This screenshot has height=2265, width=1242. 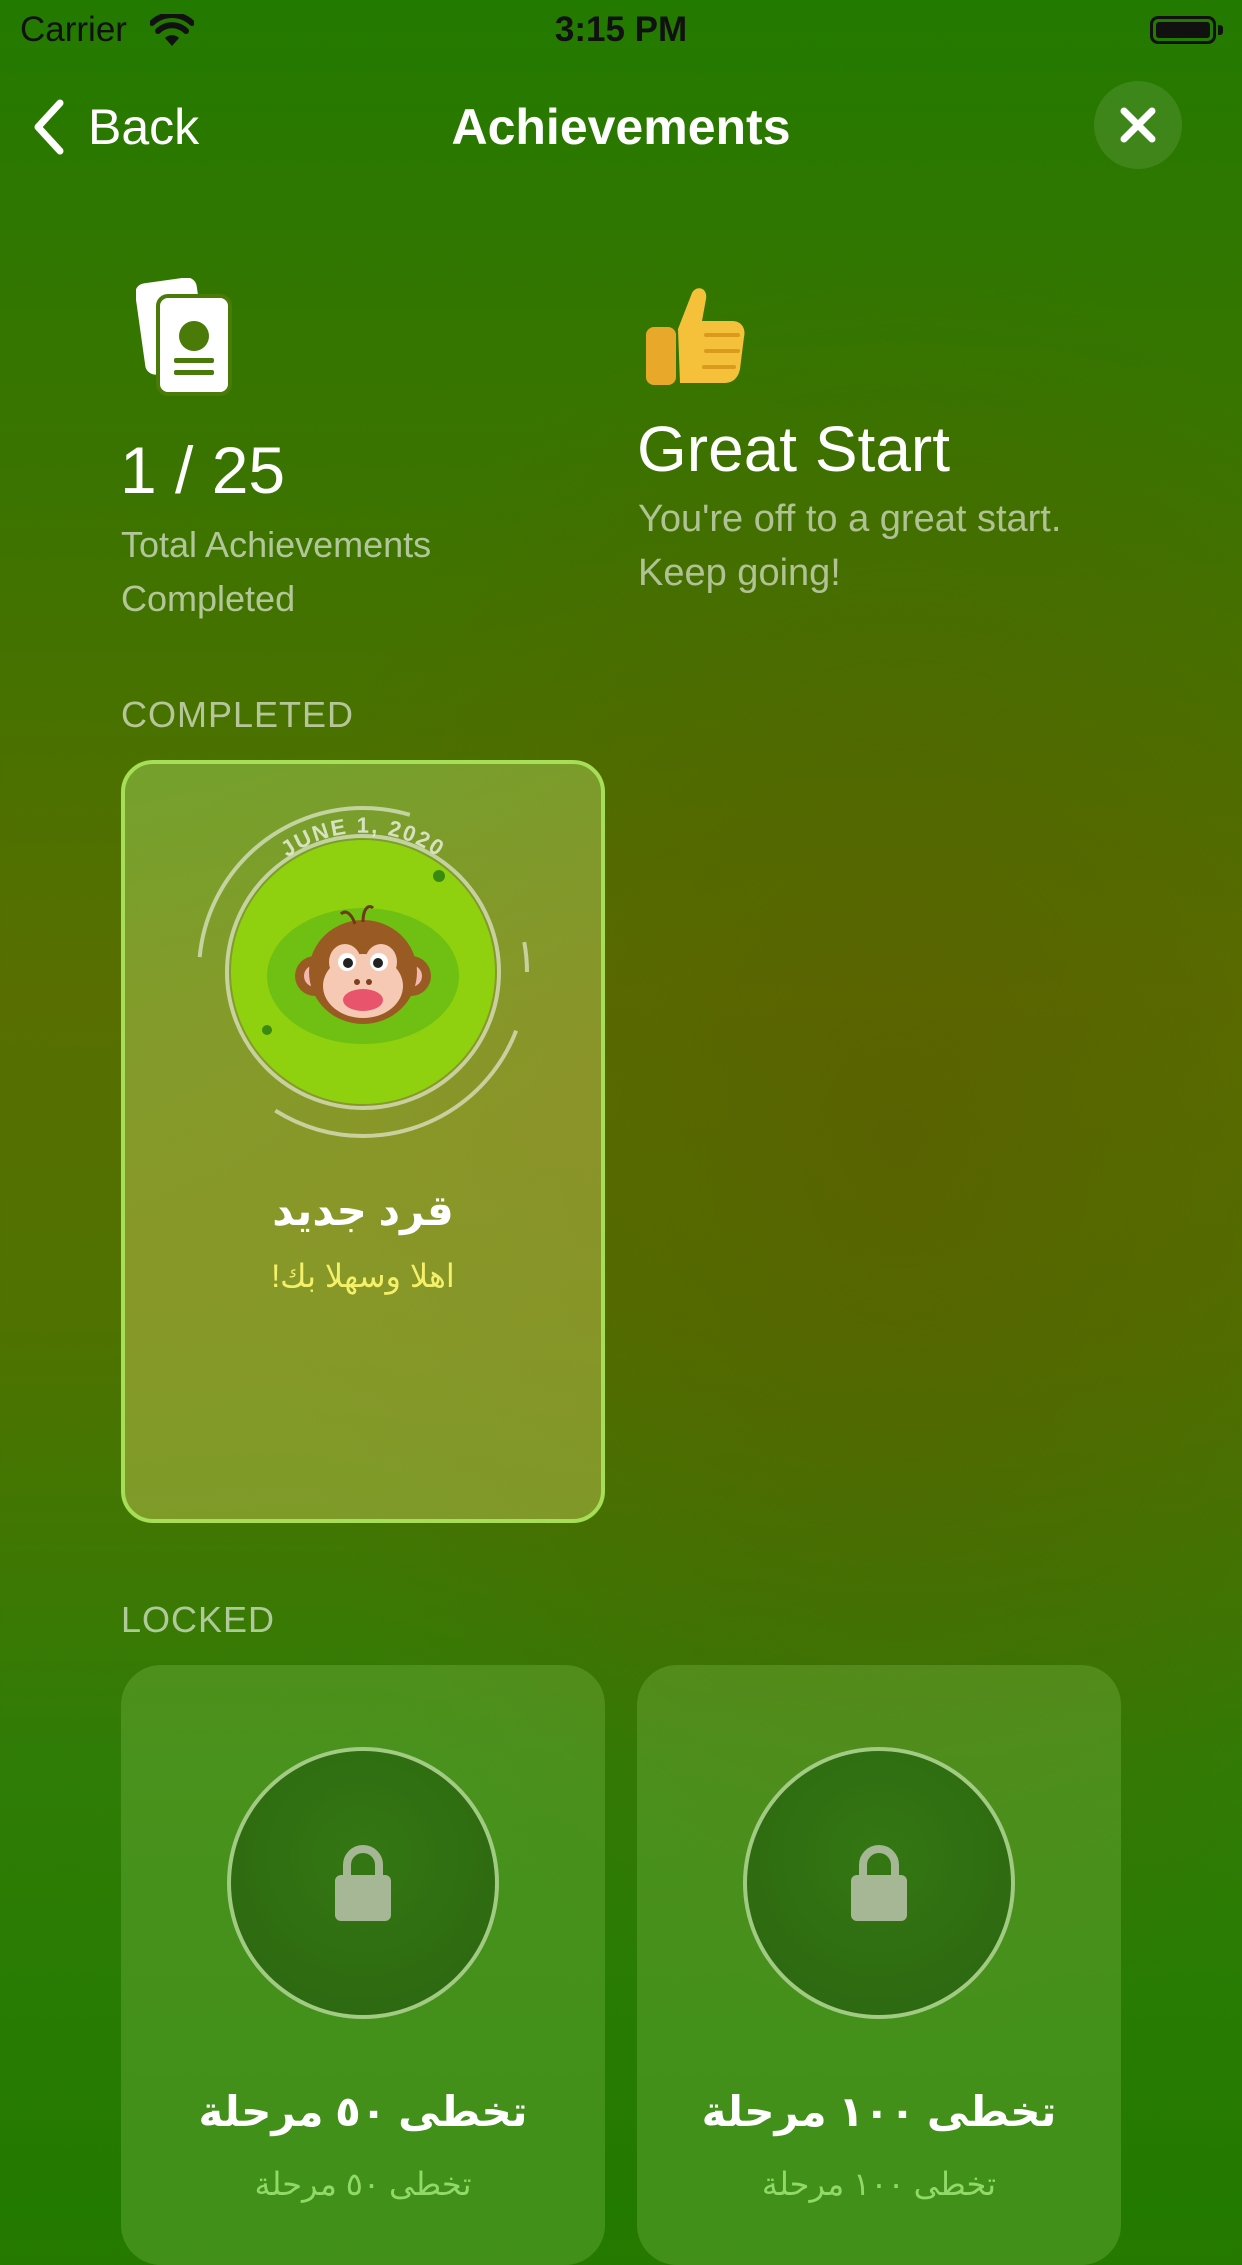 What do you see at coordinates (363, 1141) in the screenshot?
I see `completed-achievement-card: JUNE 1, 2020 قرد جديد اهلا وسهلا بك!` at bounding box center [363, 1141].